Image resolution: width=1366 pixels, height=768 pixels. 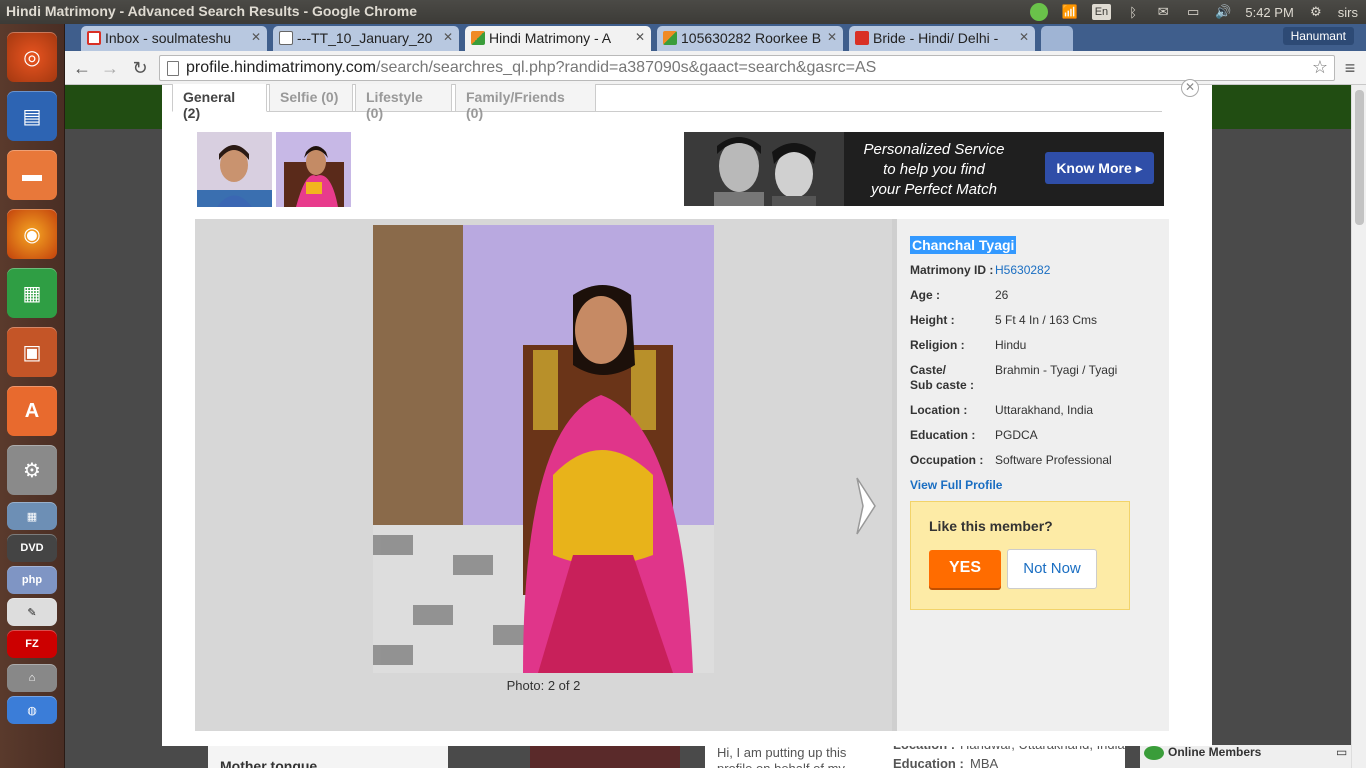 What do you see at coordinates (311, 98) in the screenshot?
I see `tab-selfie: Selfie (0)` at bounding box center [311, 98].